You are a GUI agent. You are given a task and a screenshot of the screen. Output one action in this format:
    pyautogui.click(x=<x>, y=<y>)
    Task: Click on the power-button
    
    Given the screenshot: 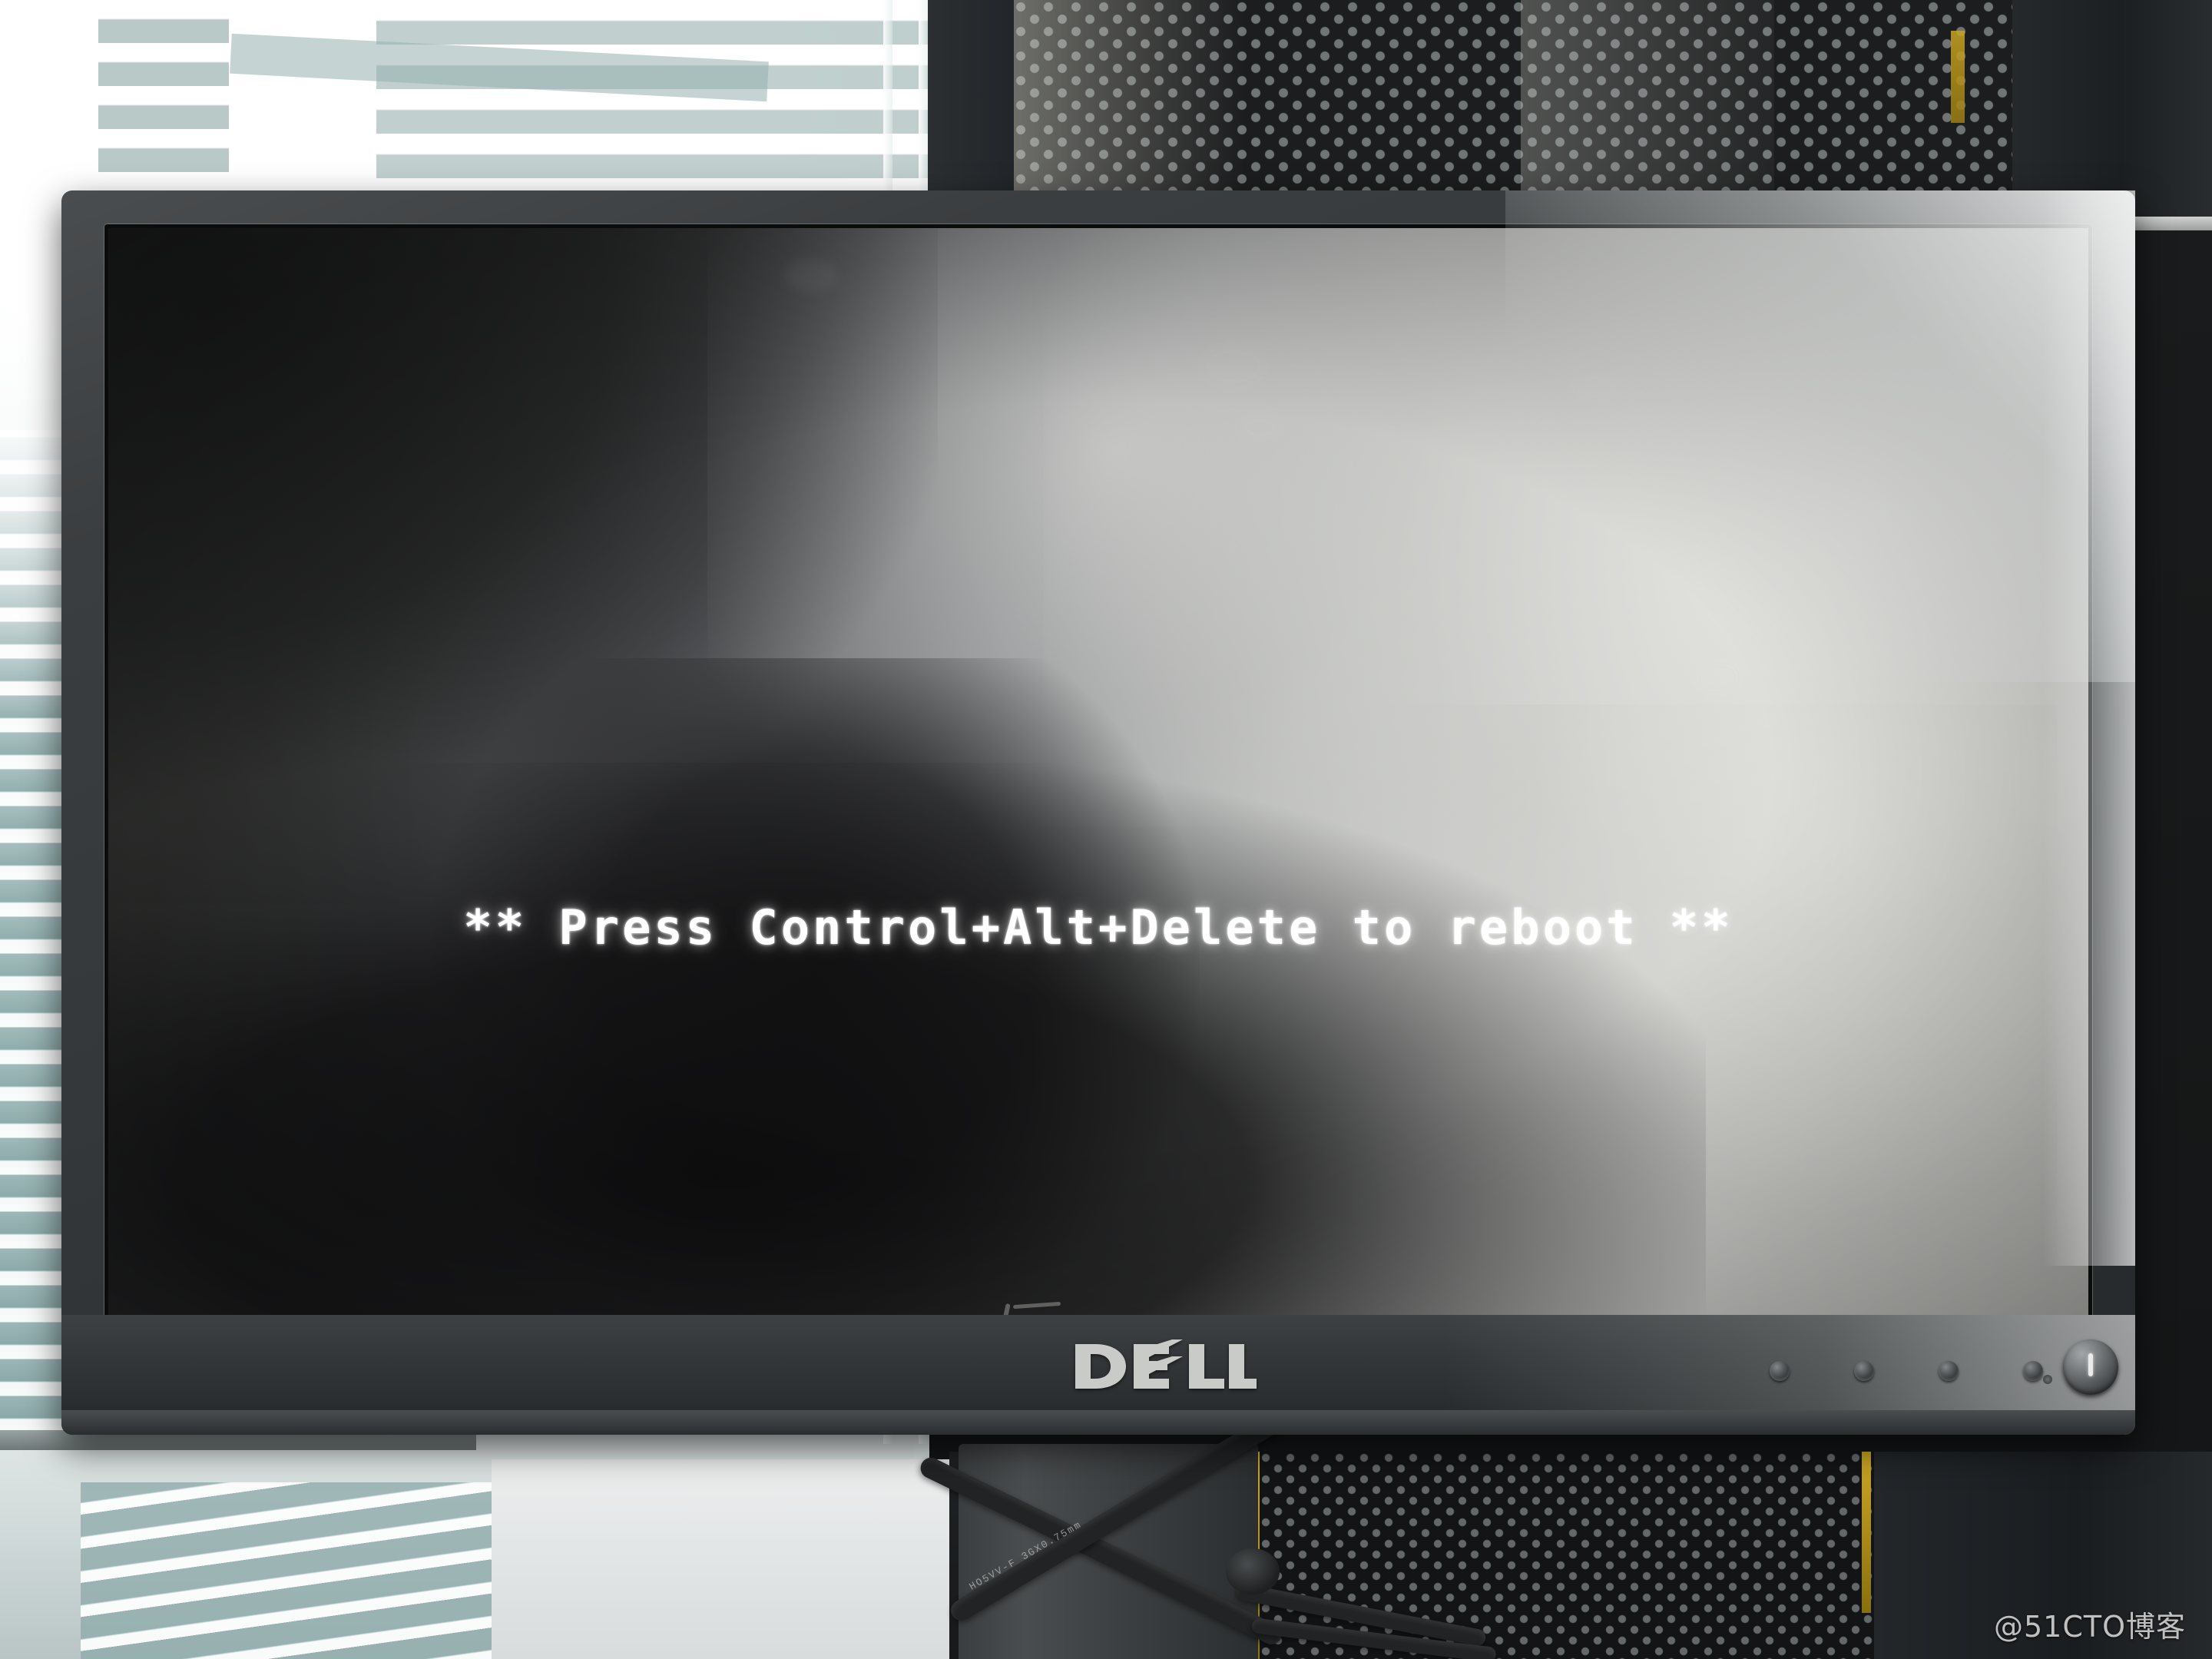 What is the action you would take?
    pyautogui.click(x=2090, y=1367)
    